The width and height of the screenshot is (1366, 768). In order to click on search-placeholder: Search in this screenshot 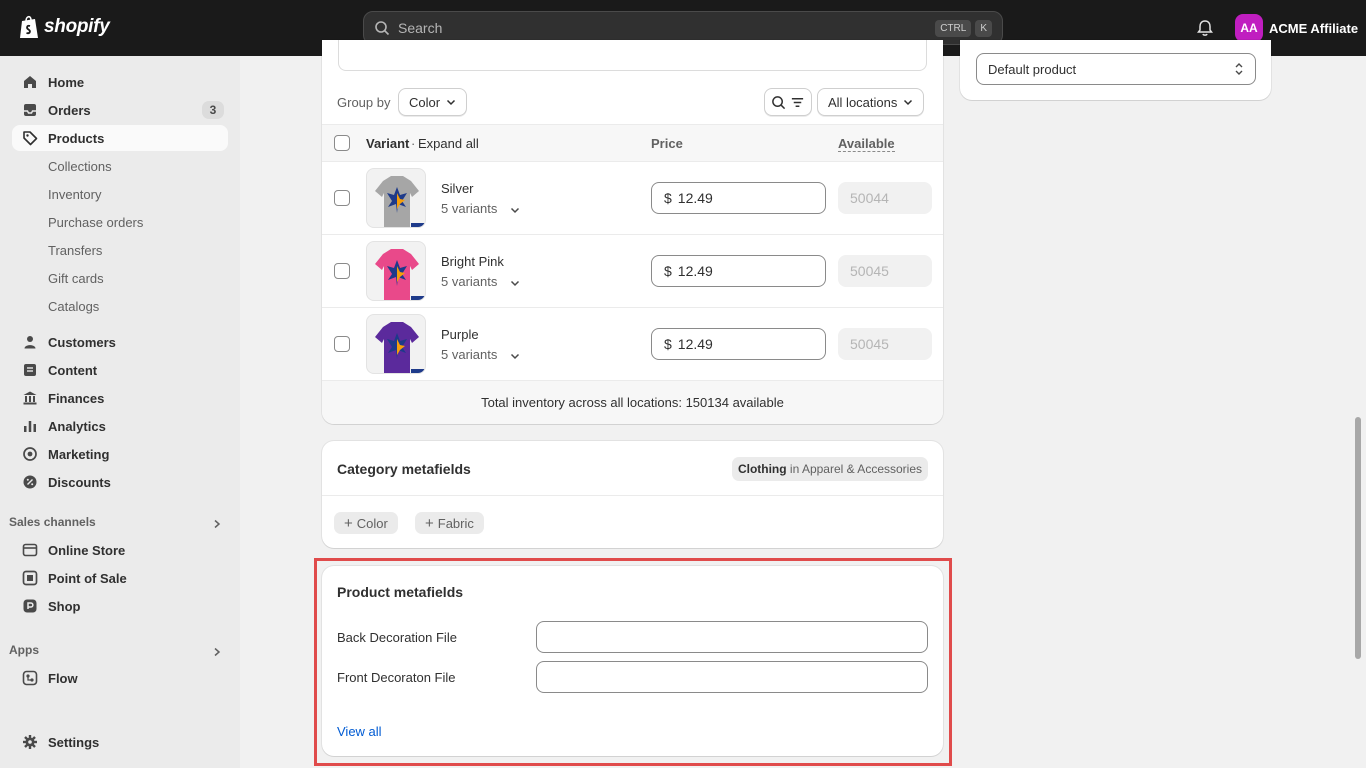, I will do `click(420, 28)`.